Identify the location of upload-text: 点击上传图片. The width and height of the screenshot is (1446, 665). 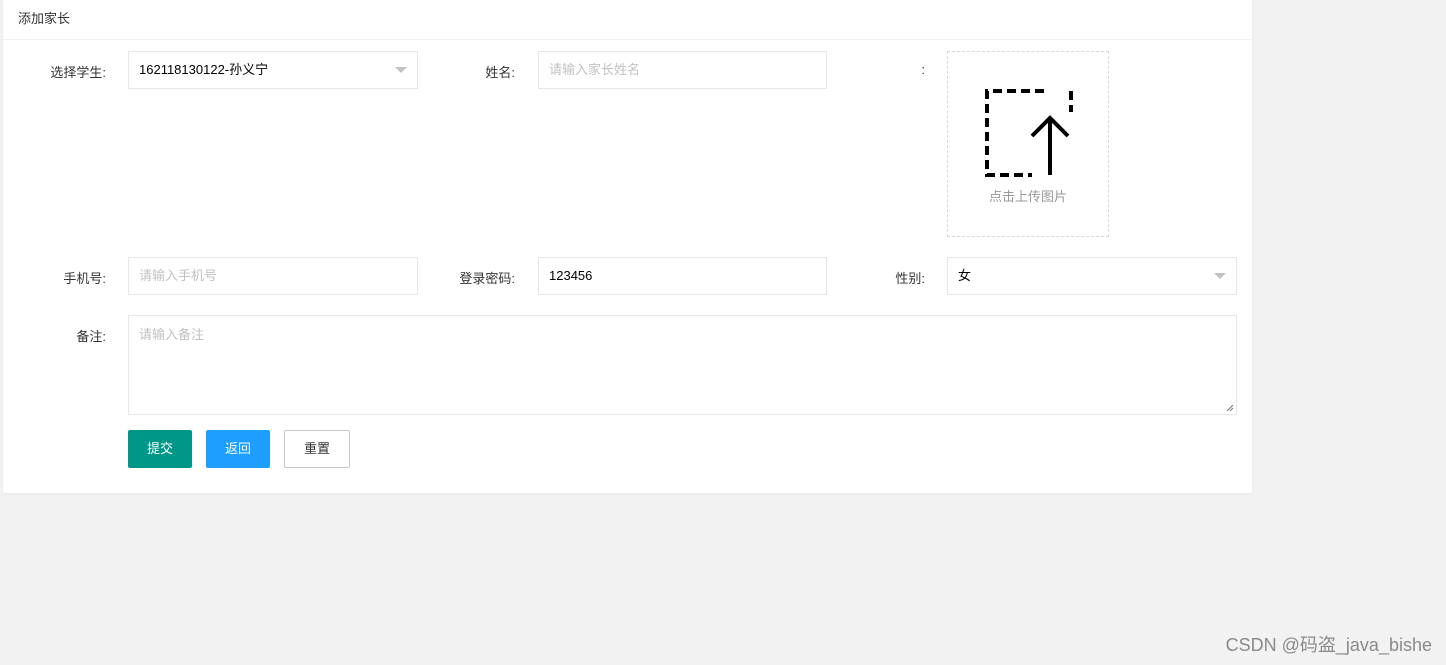
(1027, 196).